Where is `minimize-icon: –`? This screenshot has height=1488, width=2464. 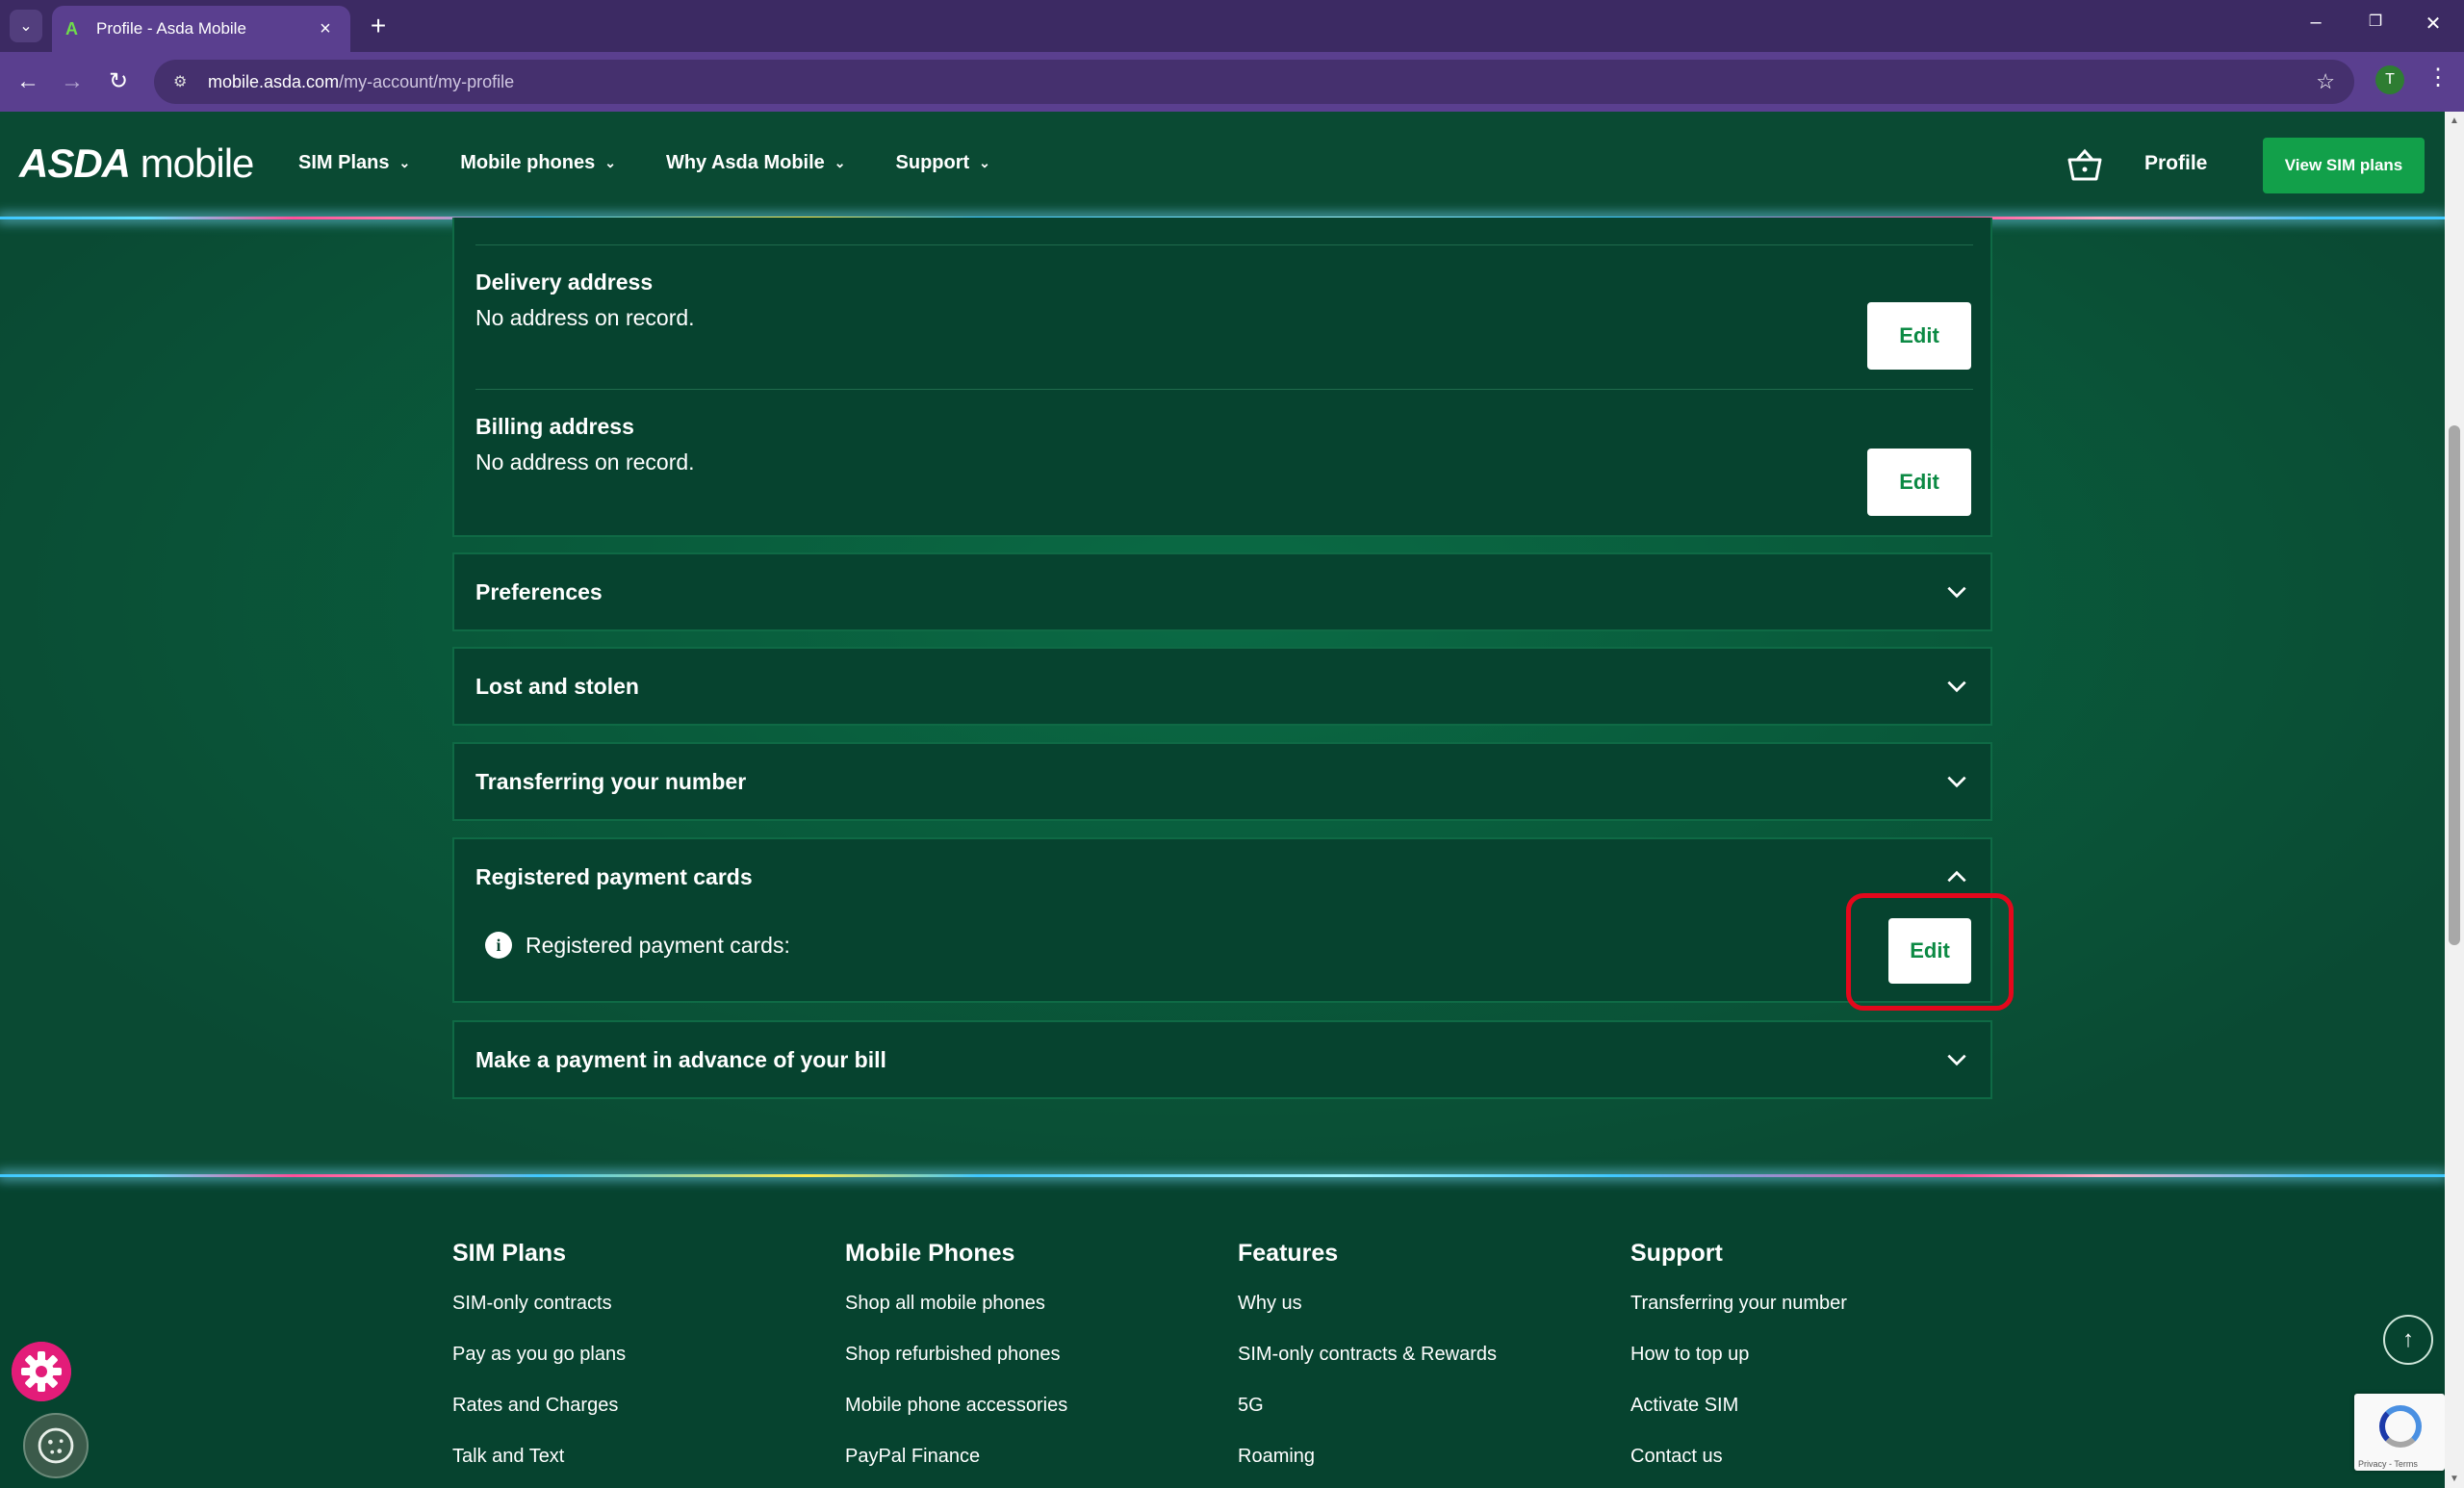 minimize-icon: – is located at coordinates (2316, 23).